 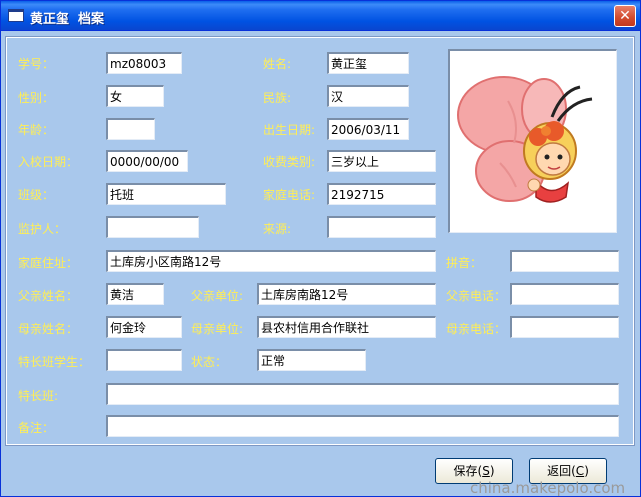 I want to click on butterfly-fairy-image, so click(x=525, y=139).